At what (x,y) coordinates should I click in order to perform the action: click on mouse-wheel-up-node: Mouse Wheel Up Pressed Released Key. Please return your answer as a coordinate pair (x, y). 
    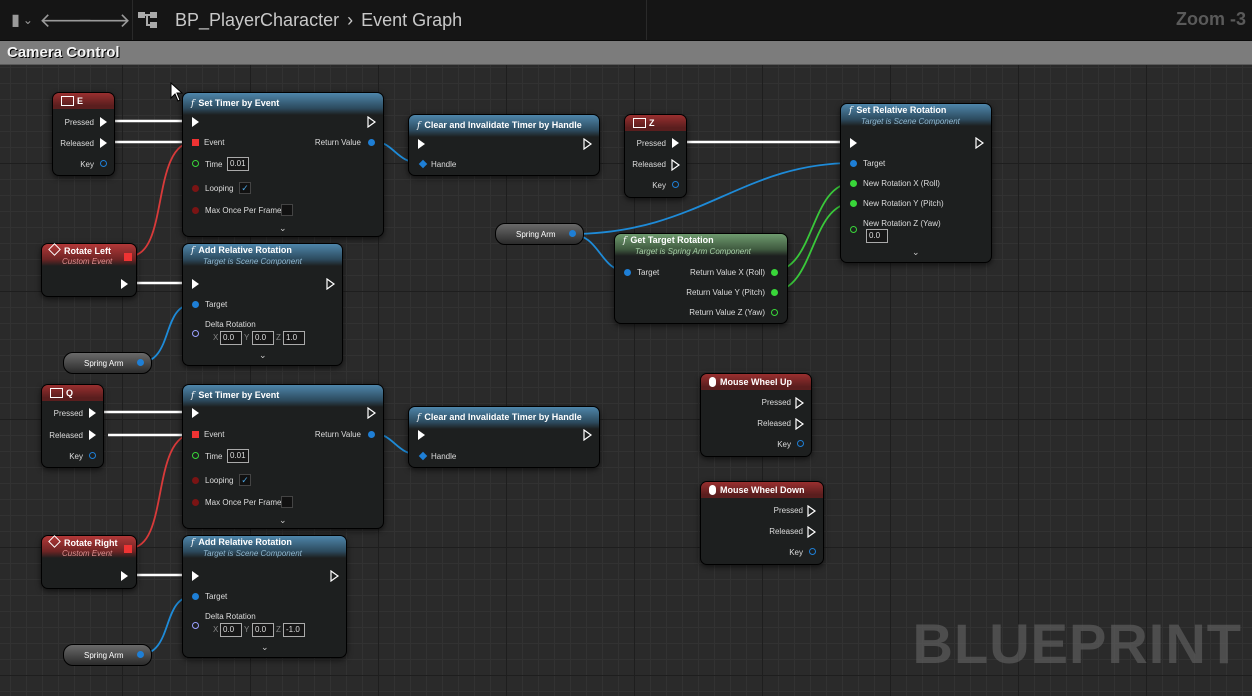
    Looking at the image, I should click on (756, 415).